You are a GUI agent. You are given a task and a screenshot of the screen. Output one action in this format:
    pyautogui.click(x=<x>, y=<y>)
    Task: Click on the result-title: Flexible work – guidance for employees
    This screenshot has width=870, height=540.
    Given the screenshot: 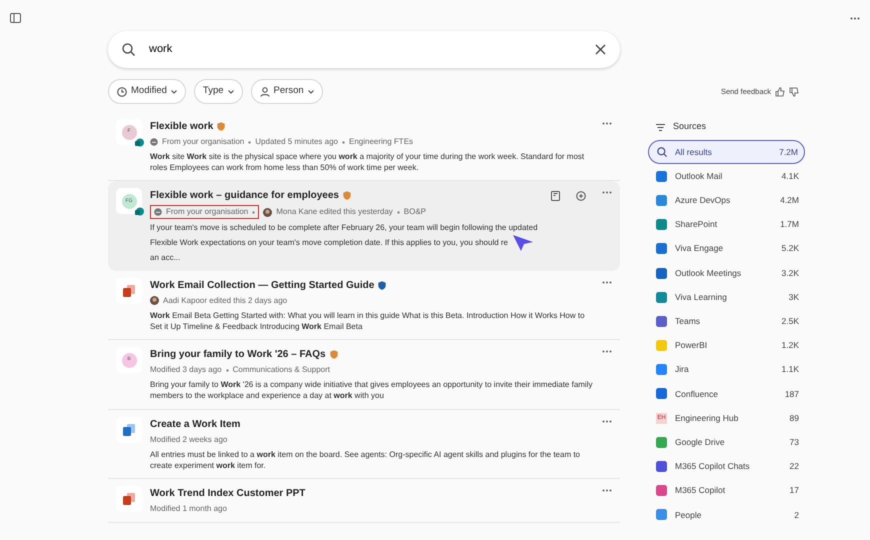 What is the action you would take?
    pyautogui.click(x=244, y=196)
    